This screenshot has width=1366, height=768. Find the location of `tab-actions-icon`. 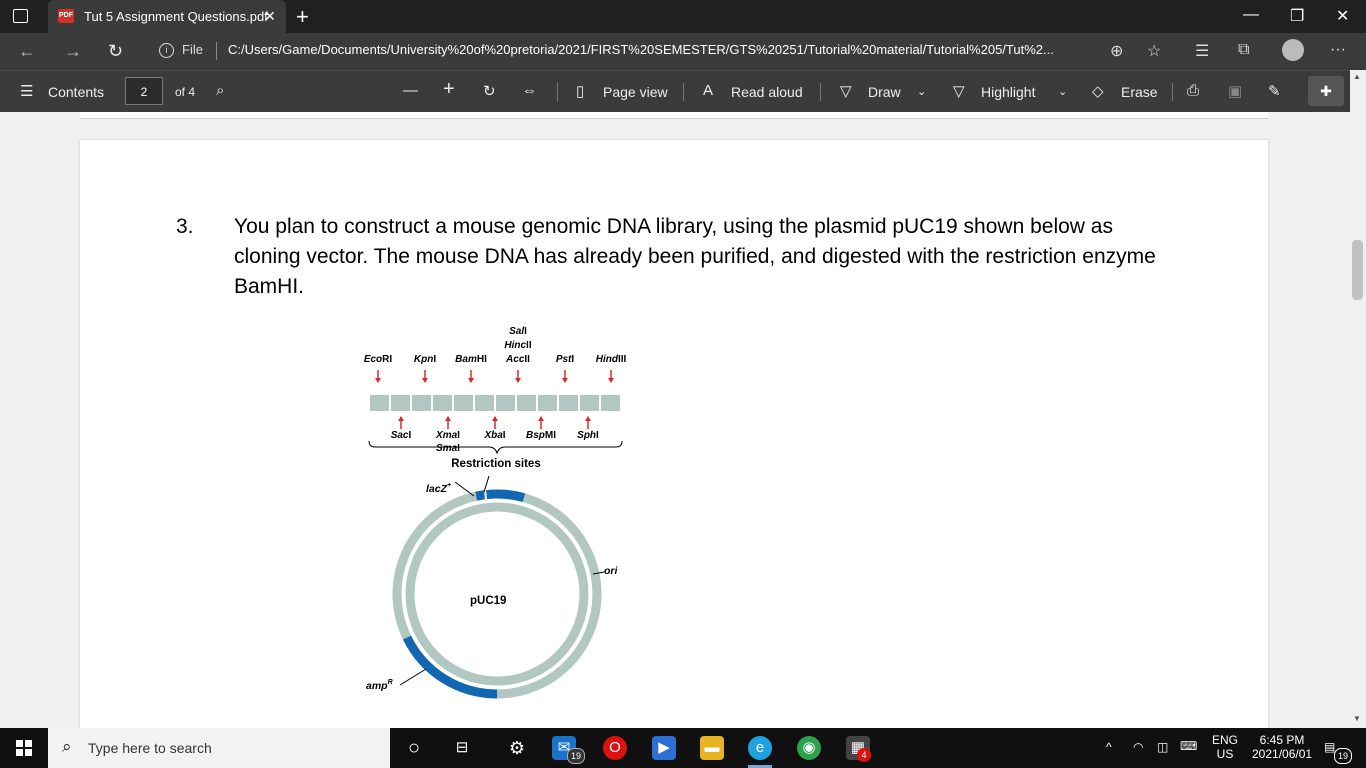

tab-actions-icon is located at coordinates (20, 16).